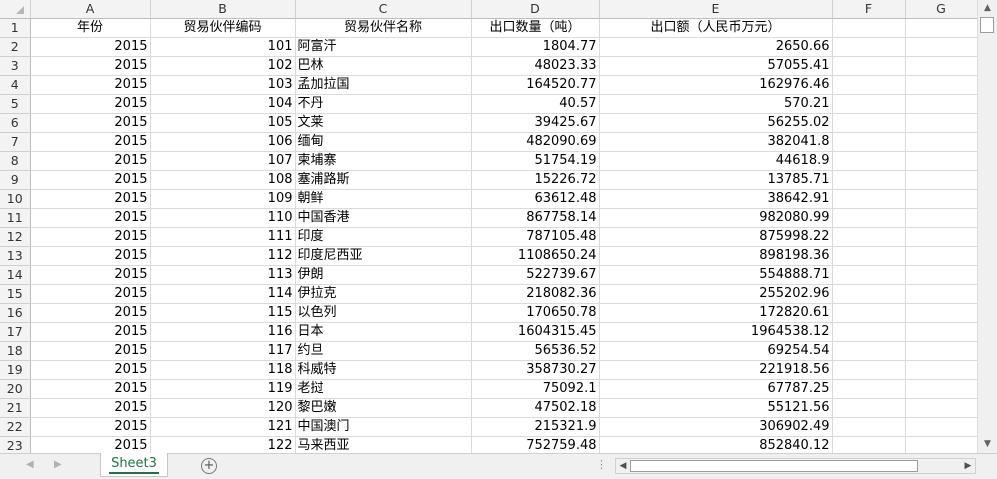 The height and width of the screenshot is (479, 997). I want to click on cell: 中国香港, so click(383, 218).